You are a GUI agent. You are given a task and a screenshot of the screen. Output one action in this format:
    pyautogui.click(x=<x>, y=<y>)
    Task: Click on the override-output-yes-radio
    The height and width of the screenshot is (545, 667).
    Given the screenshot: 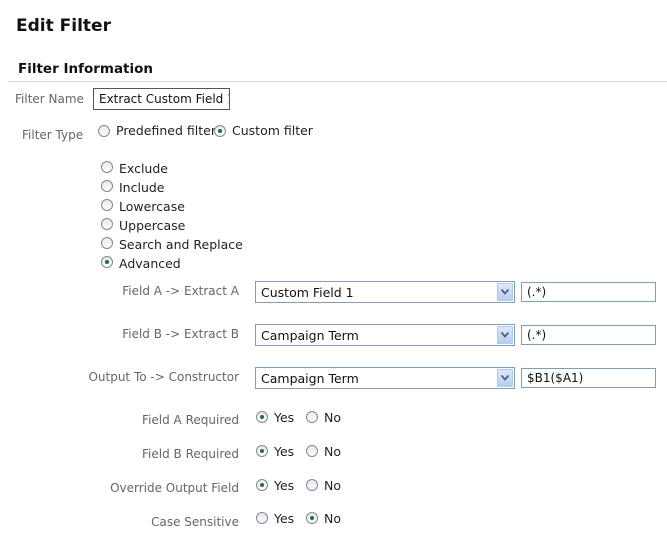 What is the action you would take?
    pyautogui.click(x=262, y=485)
    